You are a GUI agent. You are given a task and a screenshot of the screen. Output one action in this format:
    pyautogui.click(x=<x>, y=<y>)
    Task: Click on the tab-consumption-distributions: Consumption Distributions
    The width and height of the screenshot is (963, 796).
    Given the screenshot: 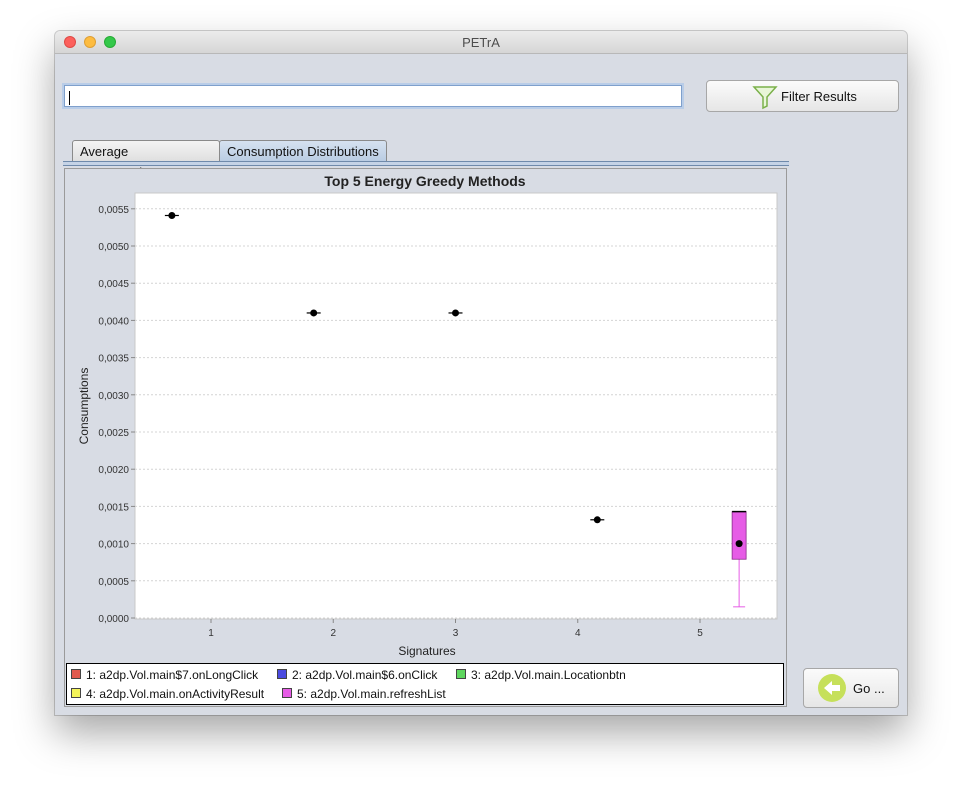 What is the action you would take?
    pyautogui.click(x=303, y=151)
    